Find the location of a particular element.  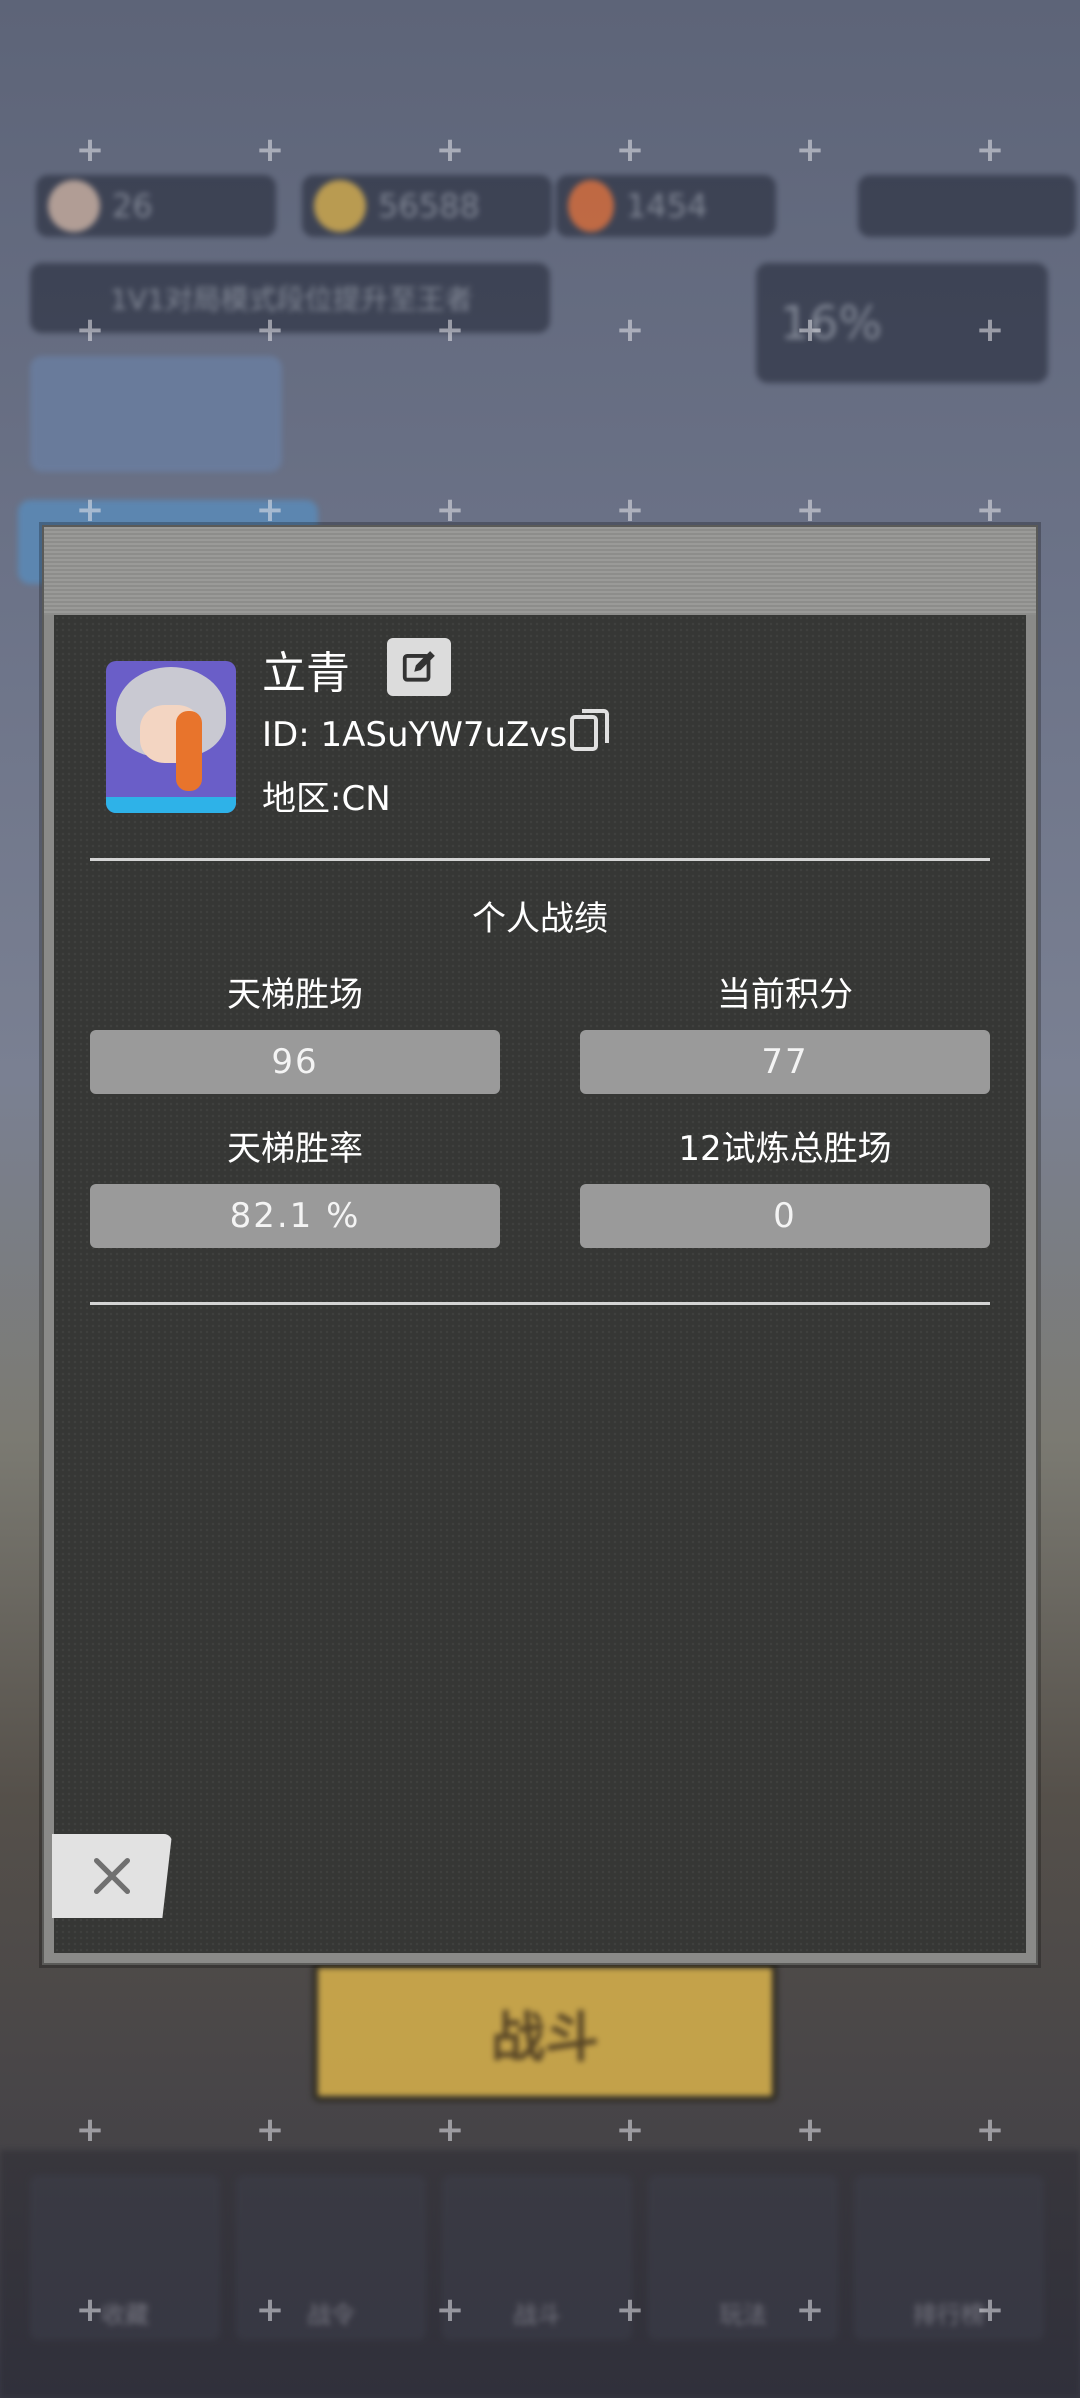

edit-icon is located at coordinates (418, 666).